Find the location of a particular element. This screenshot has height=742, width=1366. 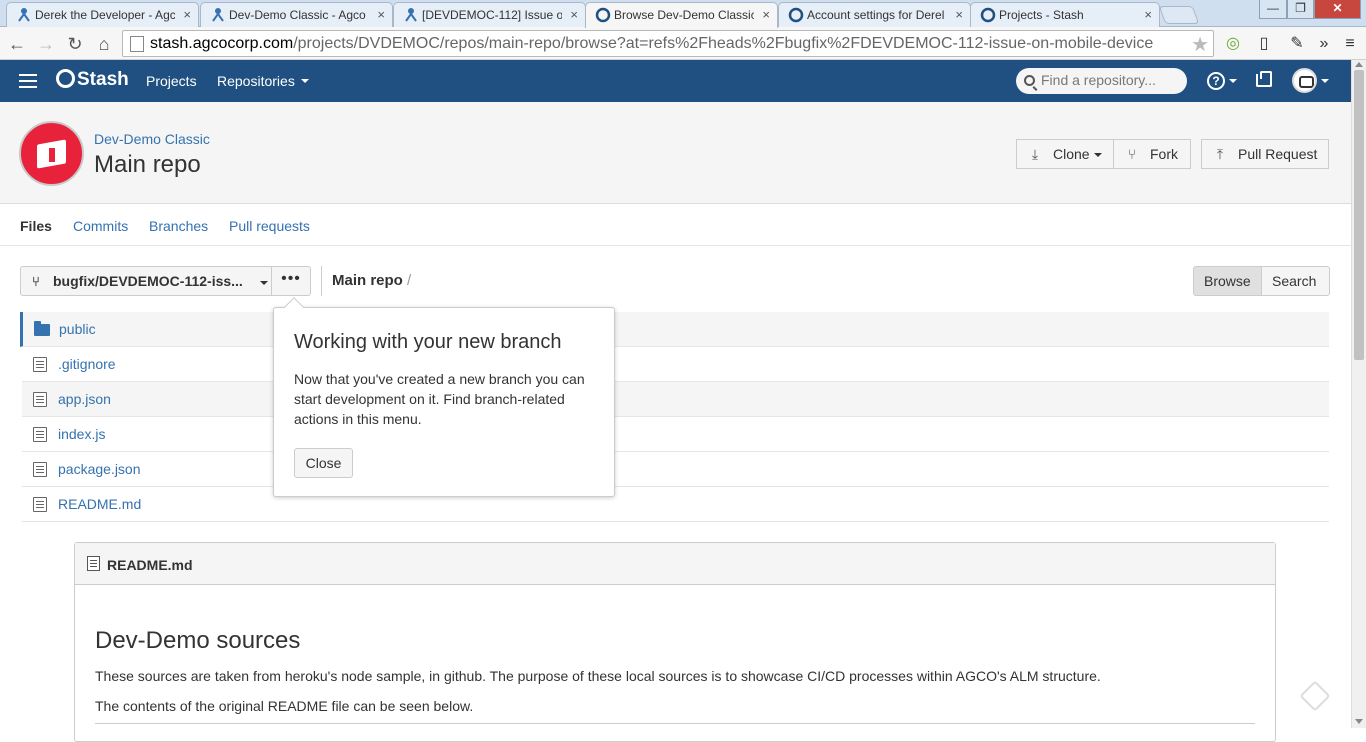

file-row: README.md is located at coordinates (675, 504).